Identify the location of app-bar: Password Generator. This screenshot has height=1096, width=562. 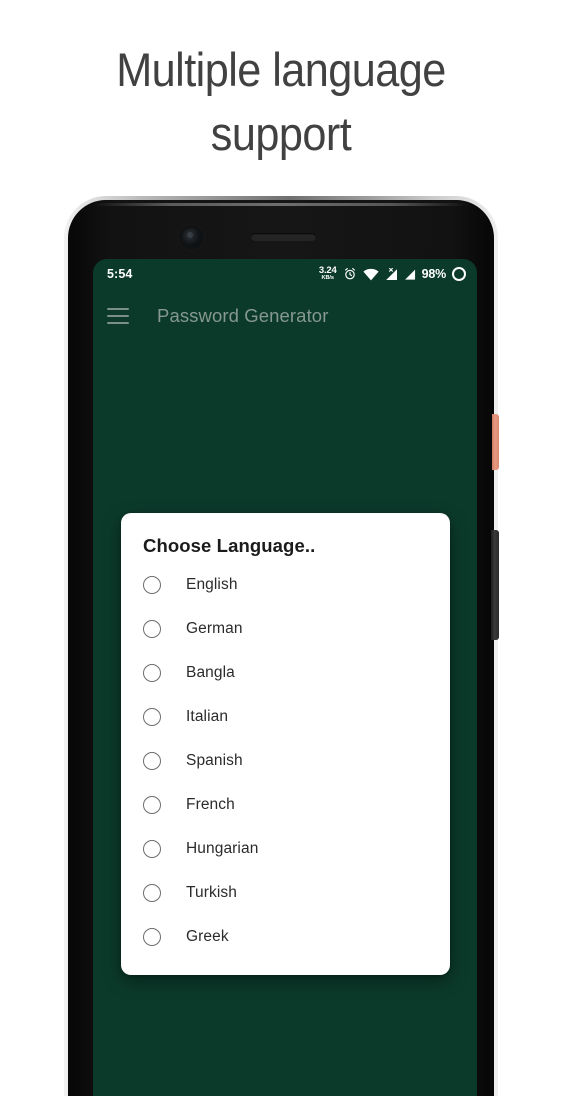
(285, 316).